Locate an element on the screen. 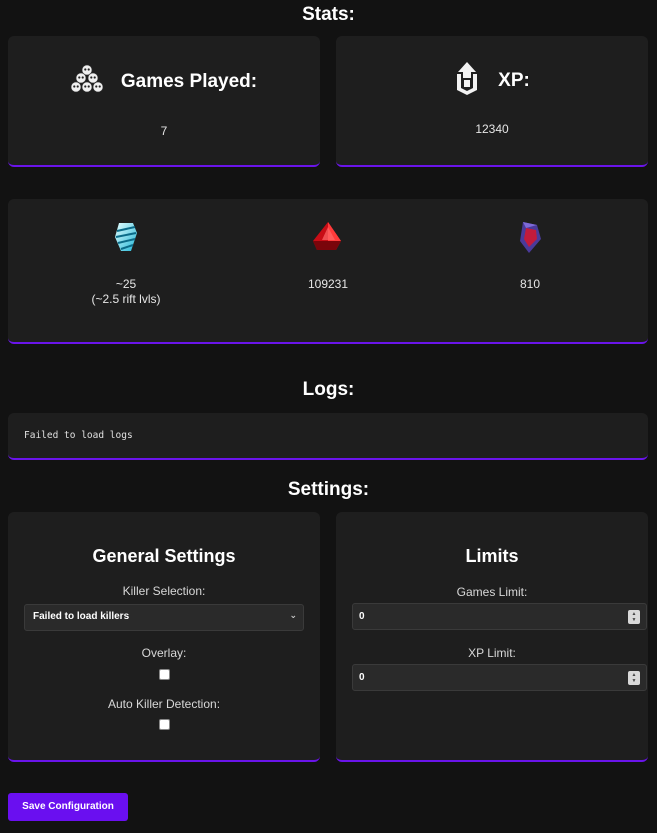 The image size is (657, 833). killer-selection-select: Failed to load killers ⌄ is located at coordinates (164, 617).